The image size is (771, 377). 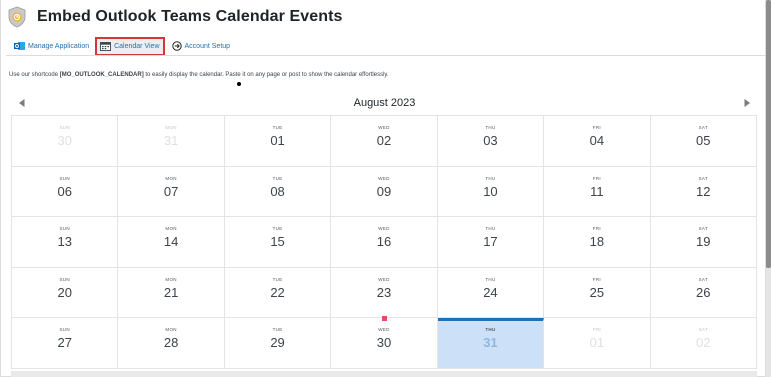 I want to click on tab-label: Calendar View, so click(x=137, y=46).